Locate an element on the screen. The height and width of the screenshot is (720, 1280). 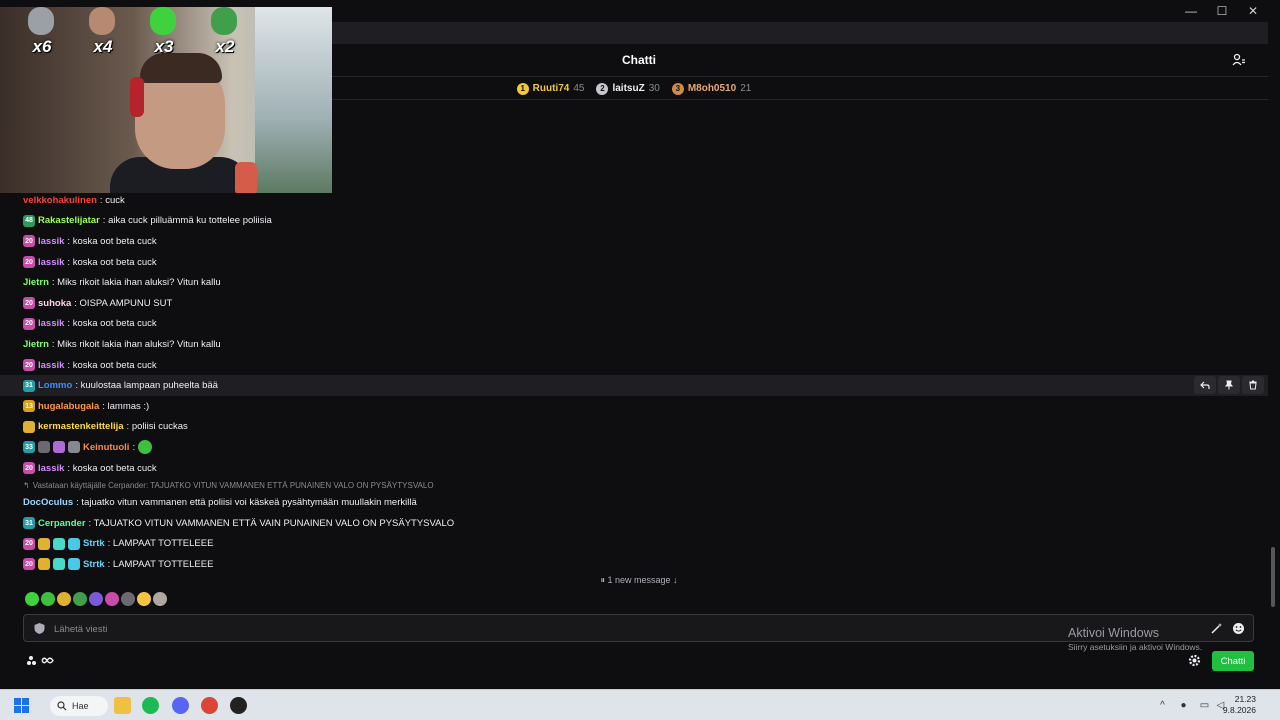
emote-combo: x4 is located at coordinates (101, 31).